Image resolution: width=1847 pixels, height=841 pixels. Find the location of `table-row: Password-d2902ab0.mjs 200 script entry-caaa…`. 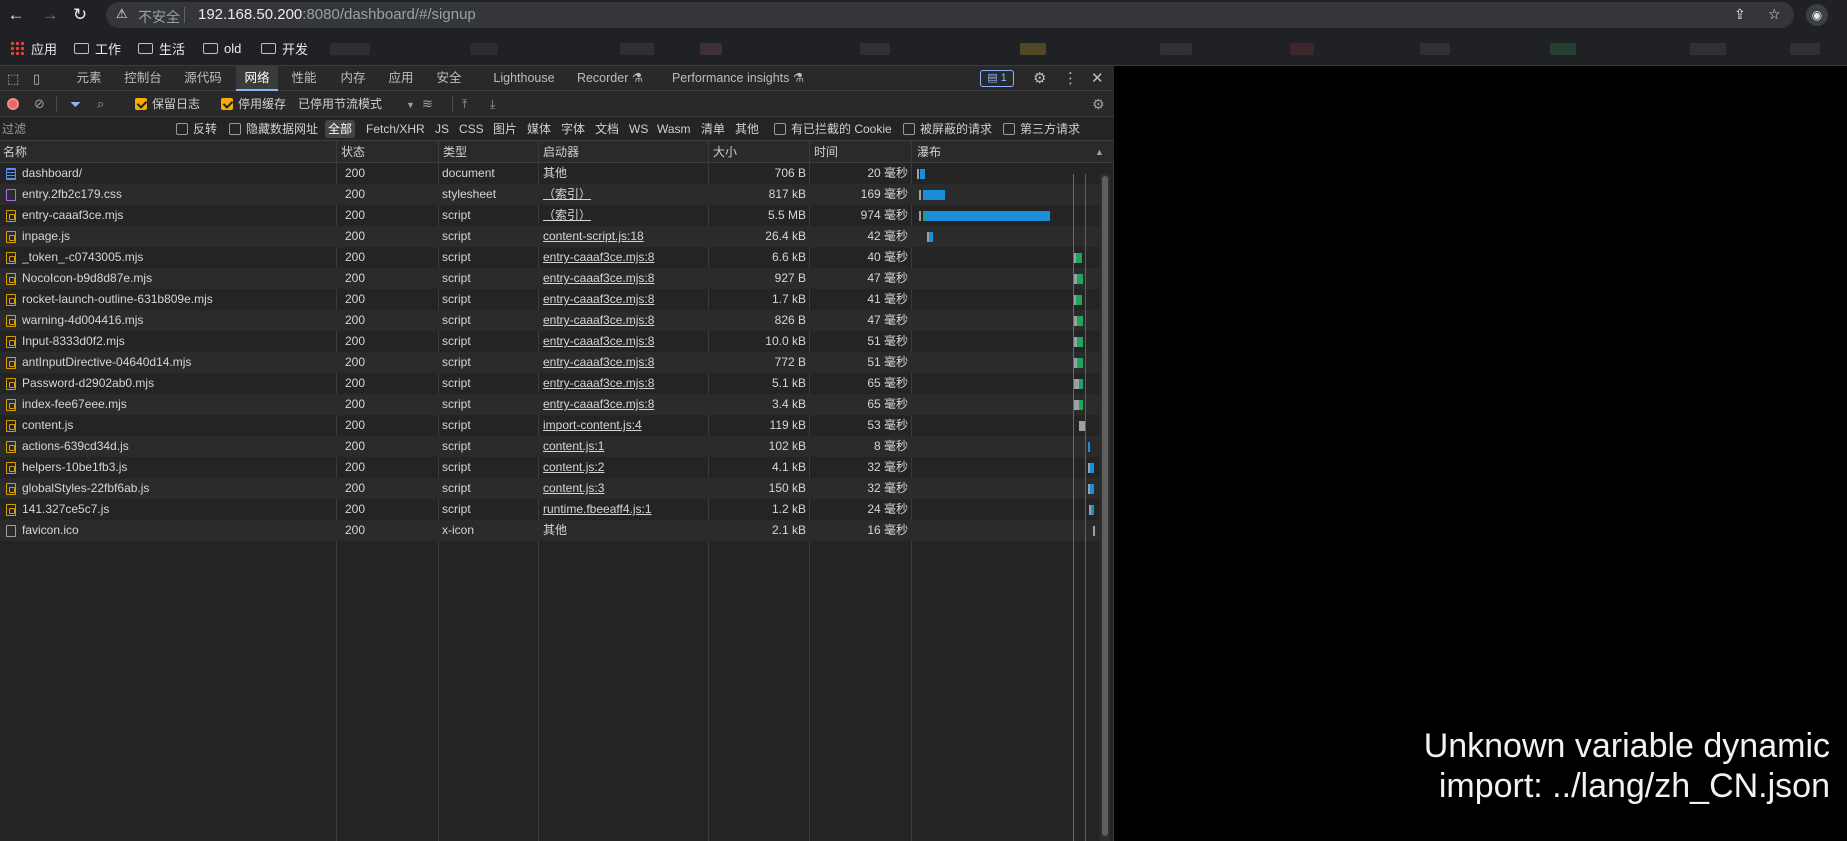

table-row: Password-d2902ab0.mjs 200 script entry-caaa… is located at coordinates (552, 383).